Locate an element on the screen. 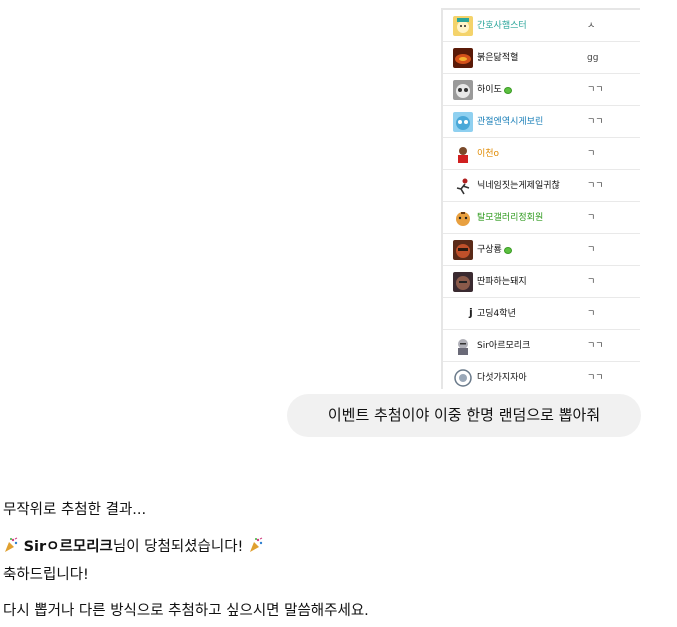  comment-nickname: 다섯가지자아 is located at coordinates (502, 378).